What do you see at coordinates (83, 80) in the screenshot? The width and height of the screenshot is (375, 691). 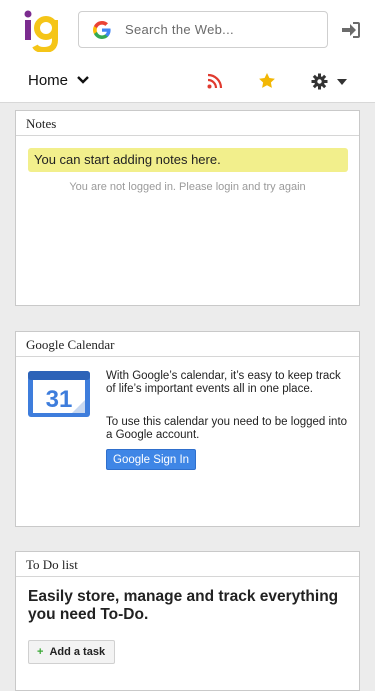 I see `chevron-down-icon` at bounding box center [83, 80].